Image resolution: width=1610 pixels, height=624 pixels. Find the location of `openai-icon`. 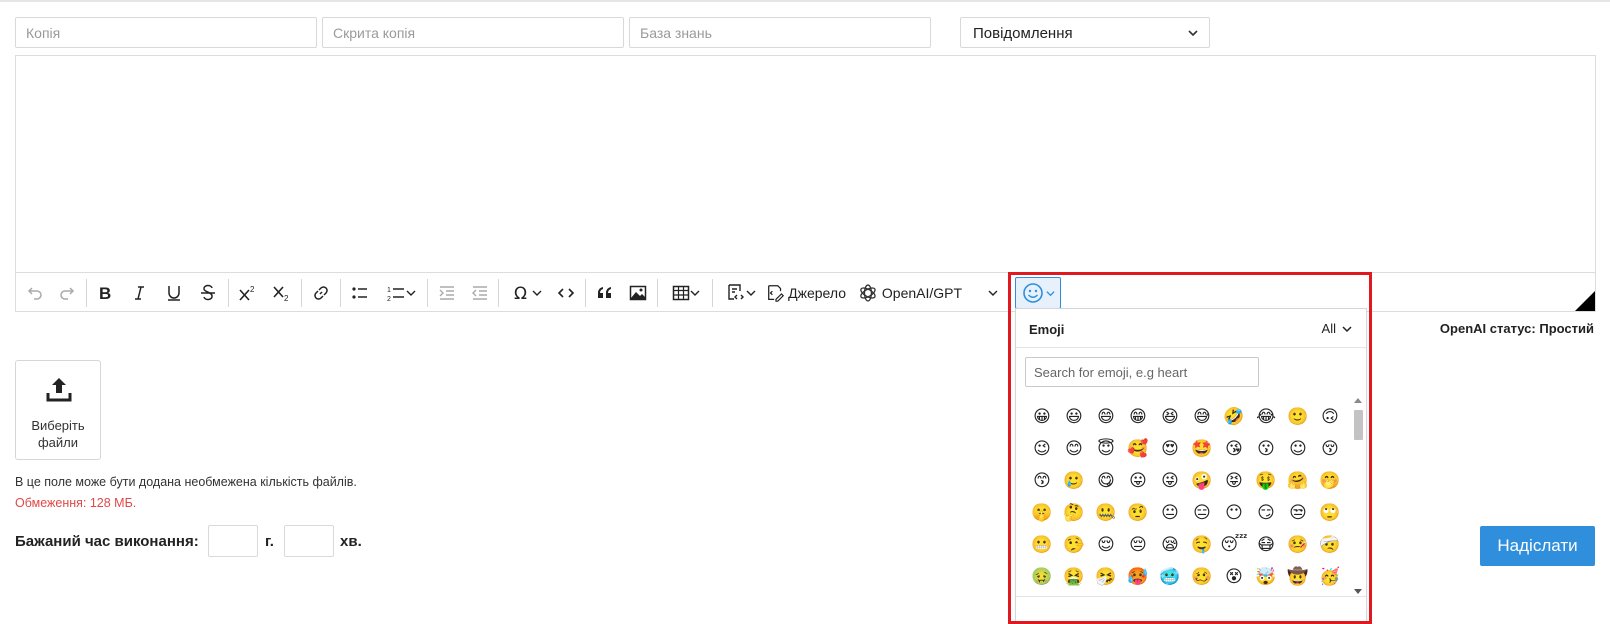

openai-icon is located at coordinates (868, 293).